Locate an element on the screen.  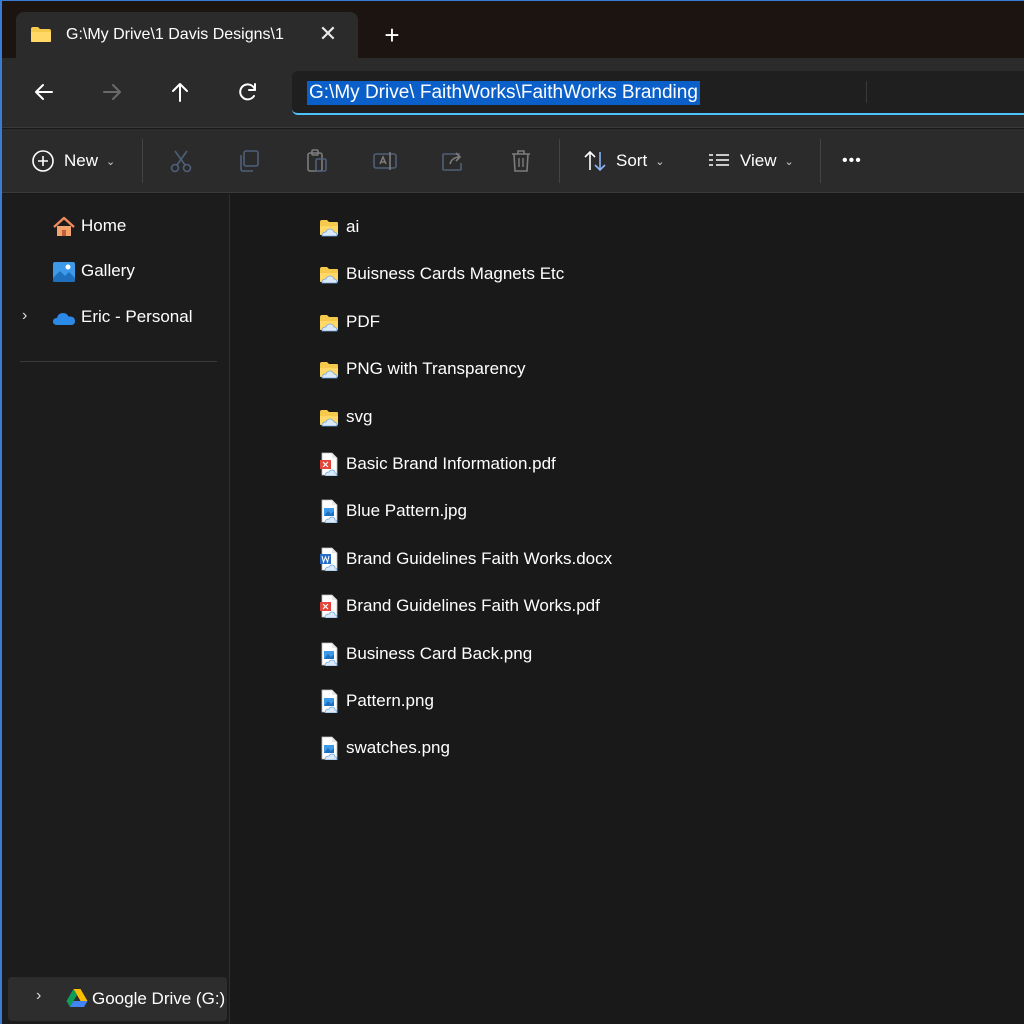
tab-title: G:\My Drive\1 Davis Designs\1 is located at coordinates (175, 34).